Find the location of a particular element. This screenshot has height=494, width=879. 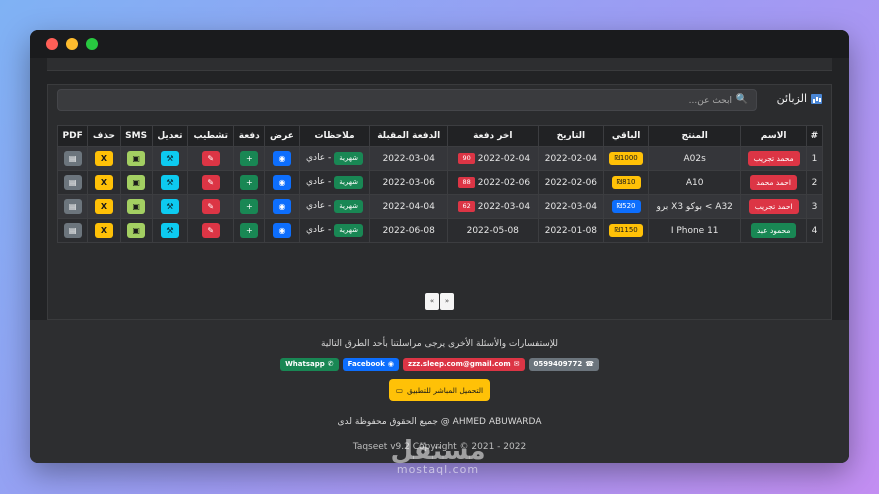

download-app-button: التحميل المباشر للتطبيق ▭ is located at coordinates (439, 390).